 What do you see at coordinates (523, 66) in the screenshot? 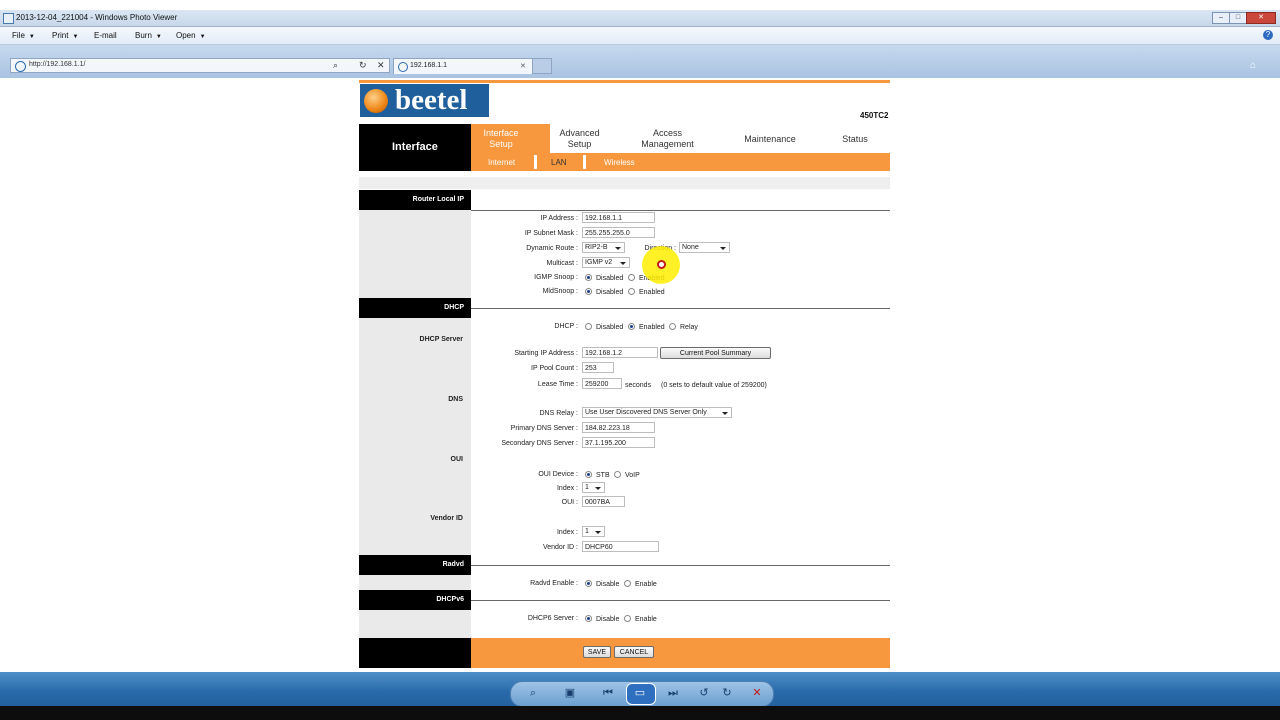
I see `tab-close-icon: ✕` at bounding box center [523, 66].